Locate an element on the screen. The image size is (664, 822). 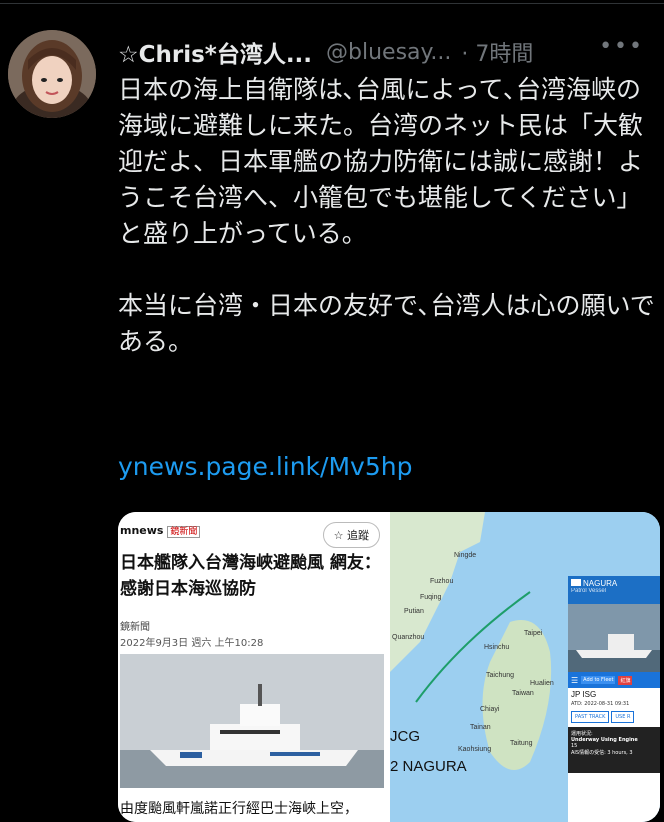
timestamp: · 7時間 is located at coordinates (497, 52).